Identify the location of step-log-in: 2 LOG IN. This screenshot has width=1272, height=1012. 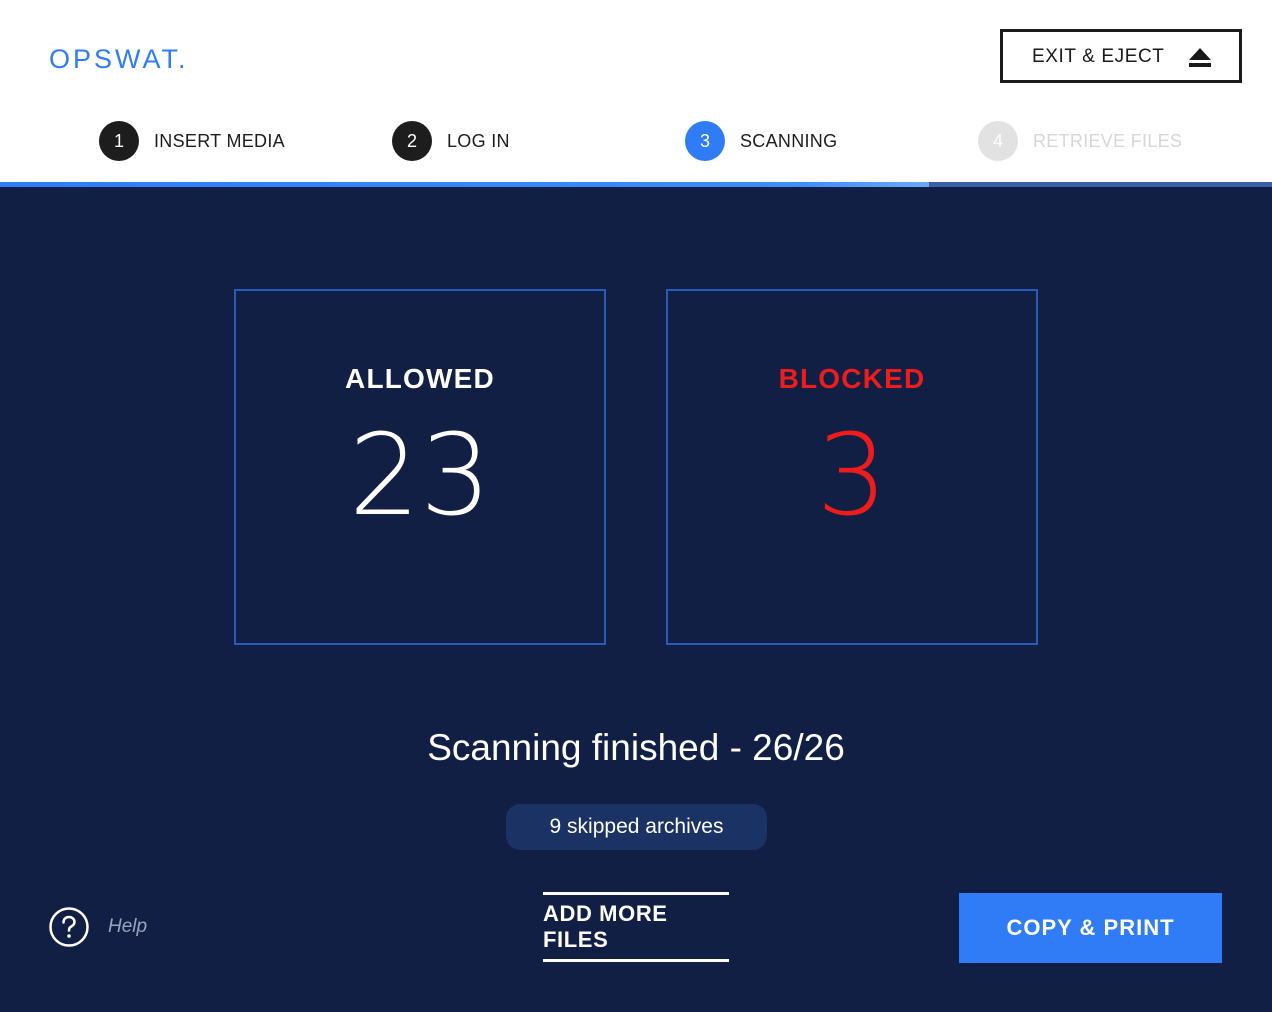
(451, 141).